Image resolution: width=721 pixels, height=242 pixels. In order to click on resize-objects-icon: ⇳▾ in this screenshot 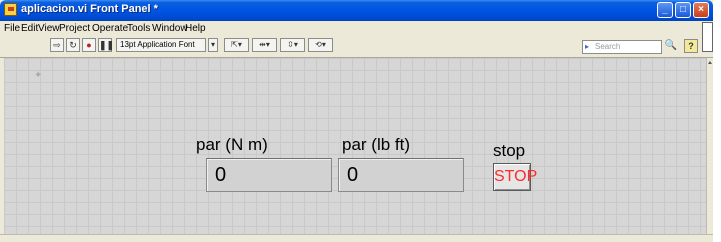, I will do `click(292, 45)`.